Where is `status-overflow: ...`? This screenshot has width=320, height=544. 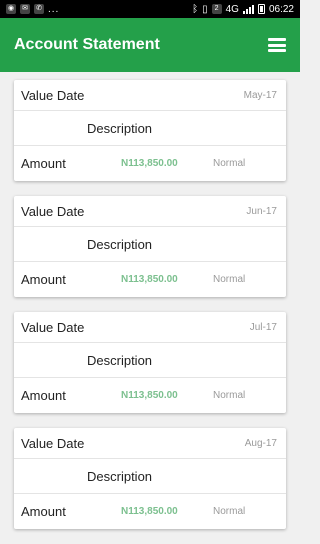
status-overflow: ... is located at coordinates (54, 9).